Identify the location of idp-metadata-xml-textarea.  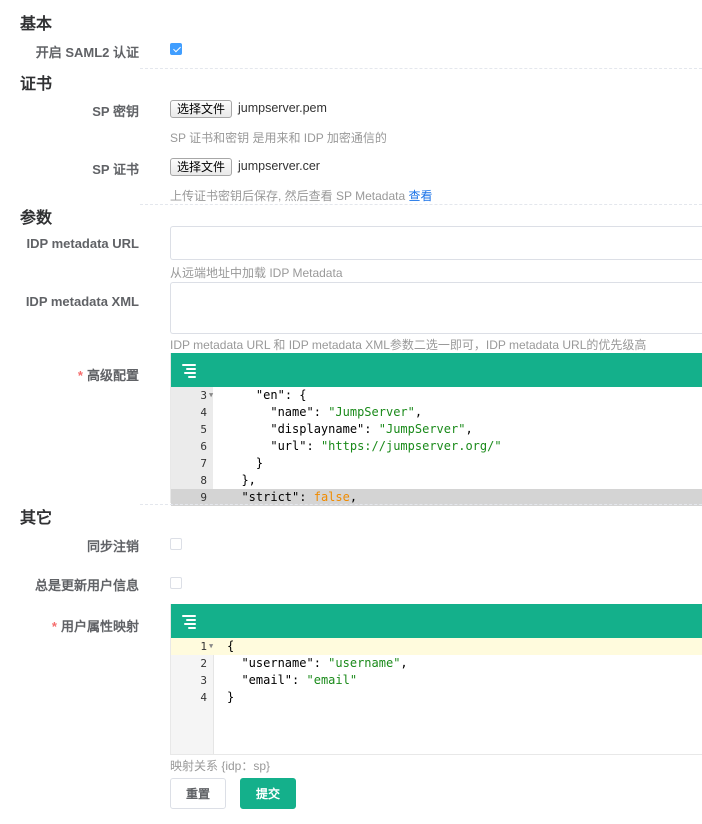
(436, 308).